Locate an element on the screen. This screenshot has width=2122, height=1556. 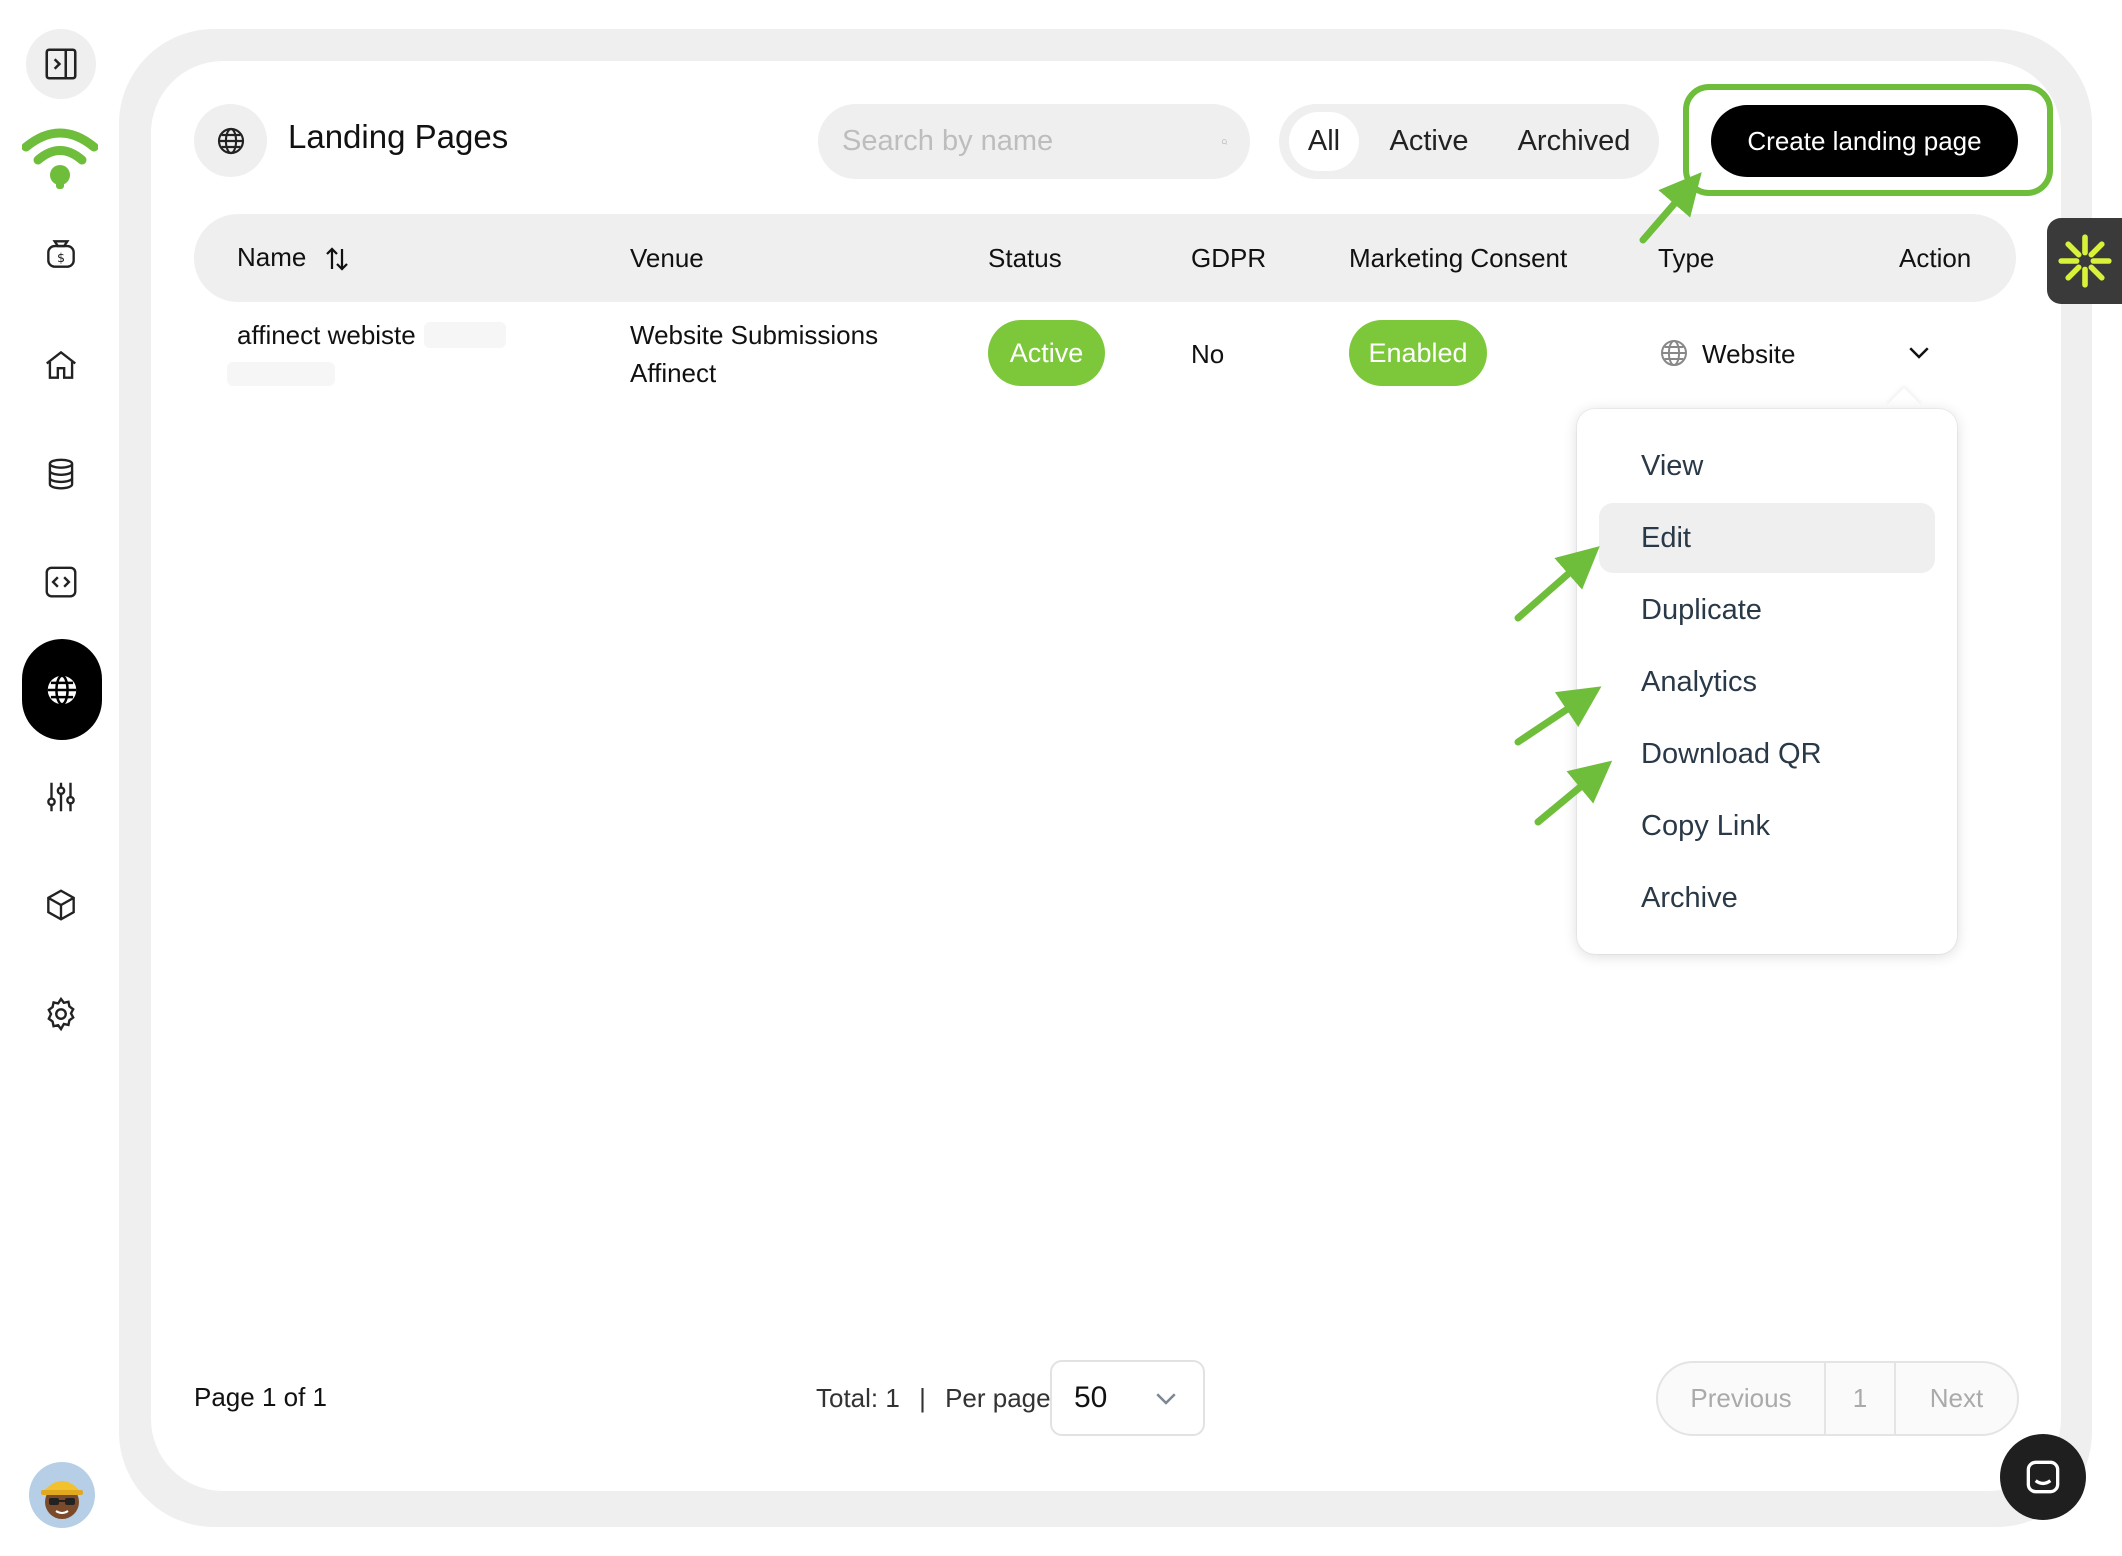
sort-icon is located at coordinates (337, 259).